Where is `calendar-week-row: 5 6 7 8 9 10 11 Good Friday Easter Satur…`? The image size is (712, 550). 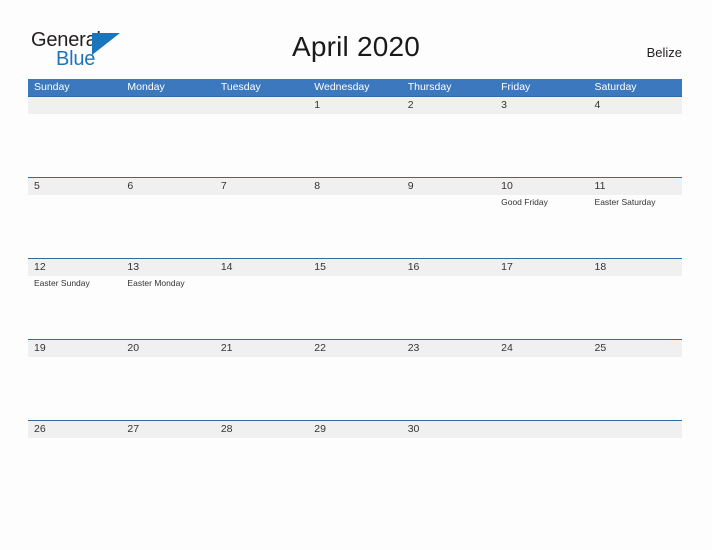
calendar-week-row: 5 6 7 8 9 10 11 Good Friday Easter Satur… is located at coordinates (355, 217).